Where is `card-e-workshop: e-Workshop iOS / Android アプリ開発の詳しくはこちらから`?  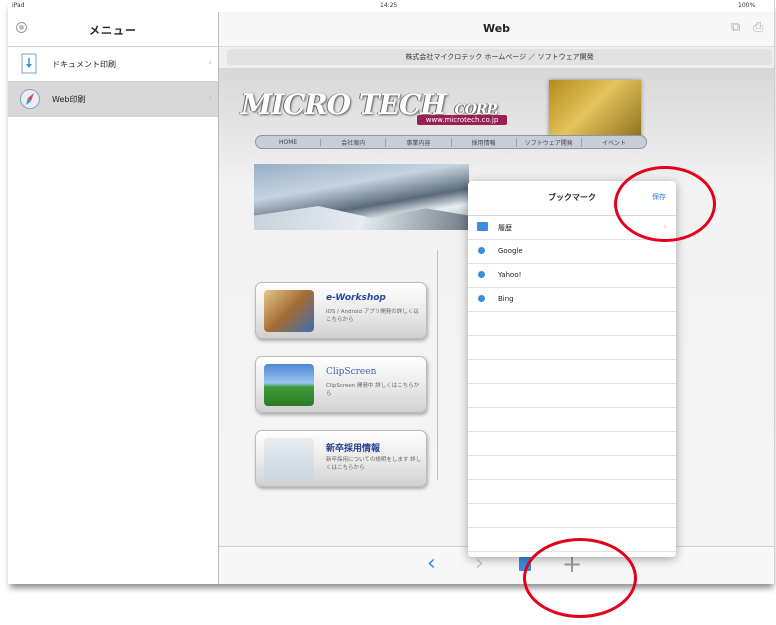
card-e-workshop: e-Workshop iOS / Android アプリ開発の詳しくはこちらから is located at coordinates (341, 310).